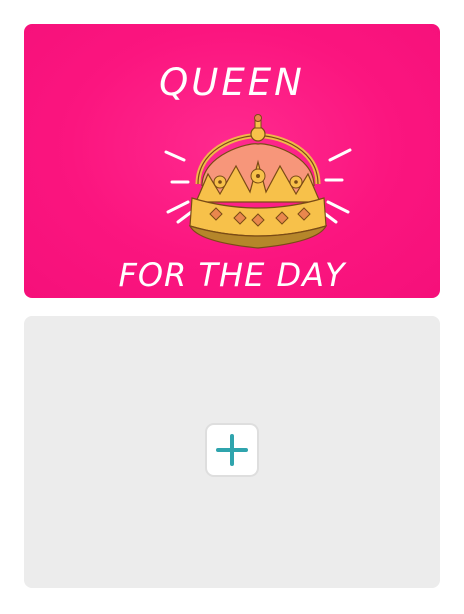 Image resolution: width=464 pixels, height=614 pixels. I want to click on card-subline: FOR THE DAY, so click(232, 275).